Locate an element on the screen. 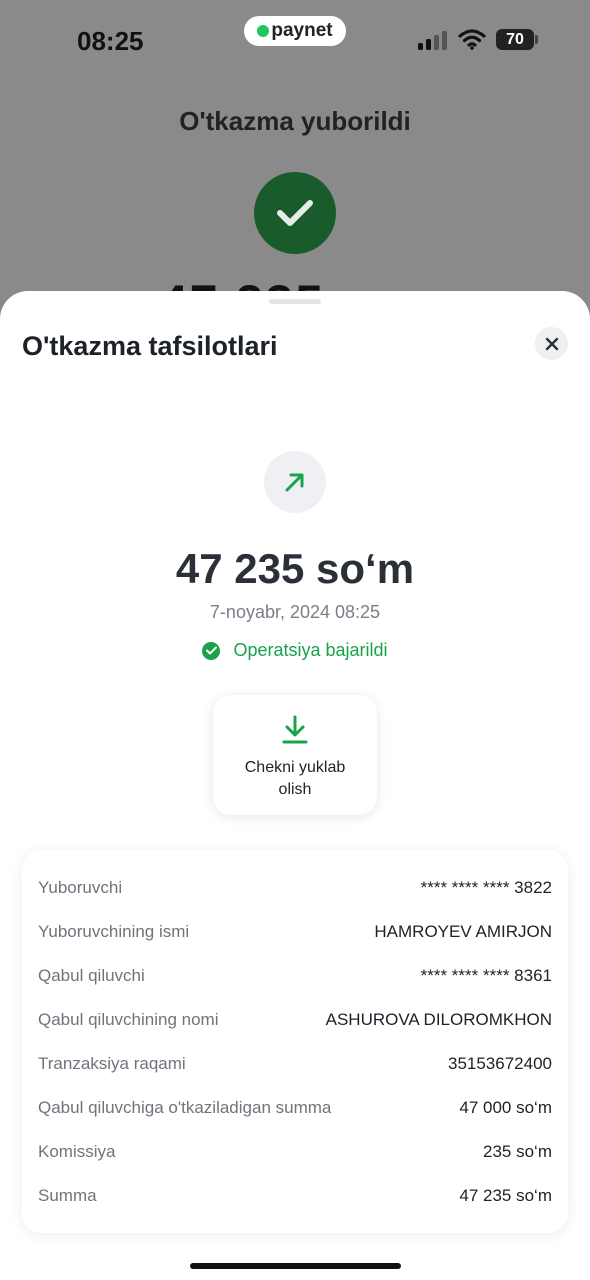  battery-level: 70 is located at coordinates (515, 39).